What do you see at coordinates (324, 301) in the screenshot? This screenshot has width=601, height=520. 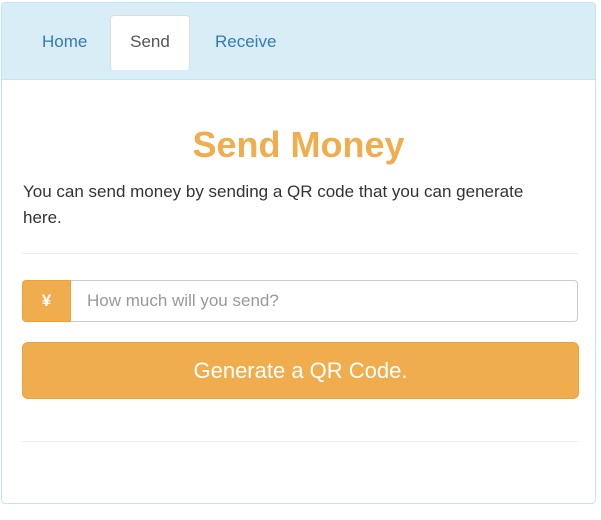 I see `amount-input` at bounding box center [324, 301].